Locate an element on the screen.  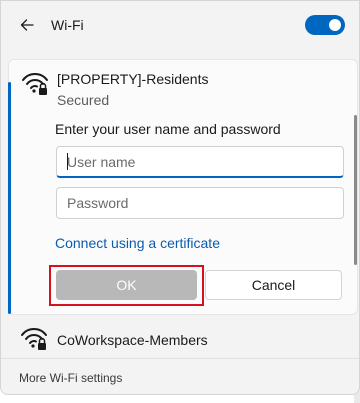
network-list-item: CoWorkspace-Members is located at coordinates (178, 339).